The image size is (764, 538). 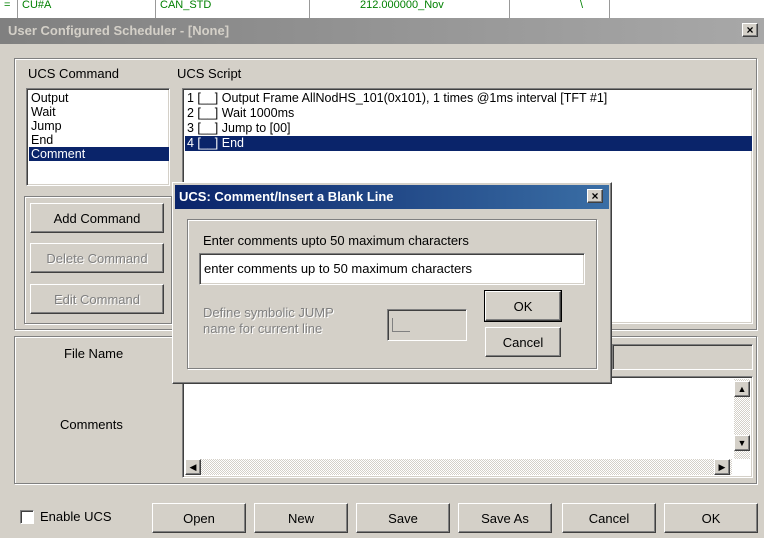 What do you see at coordinates (468, 113) in the screenshot?
I see `script-line: 2 [__] Wait 1000ms` at bounding box center [468, 113].